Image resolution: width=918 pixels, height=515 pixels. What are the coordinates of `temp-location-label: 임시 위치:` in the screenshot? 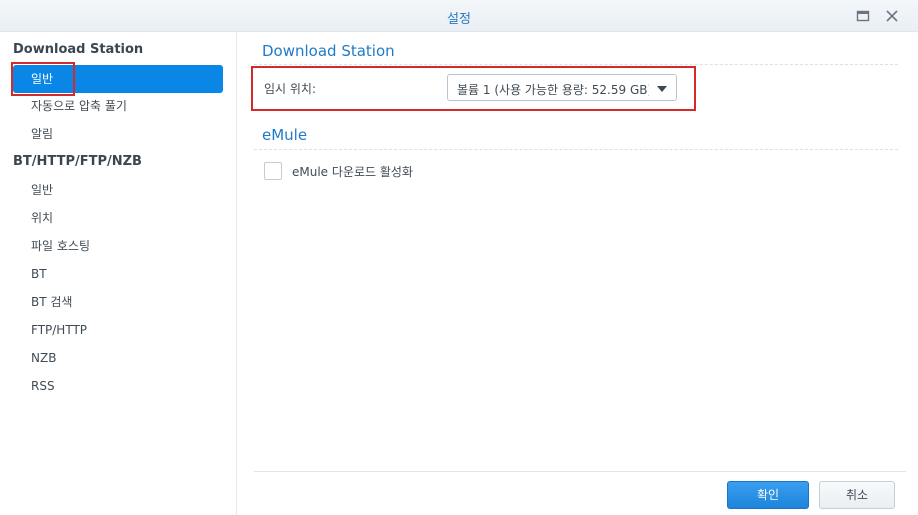 It's located at (290, 89).